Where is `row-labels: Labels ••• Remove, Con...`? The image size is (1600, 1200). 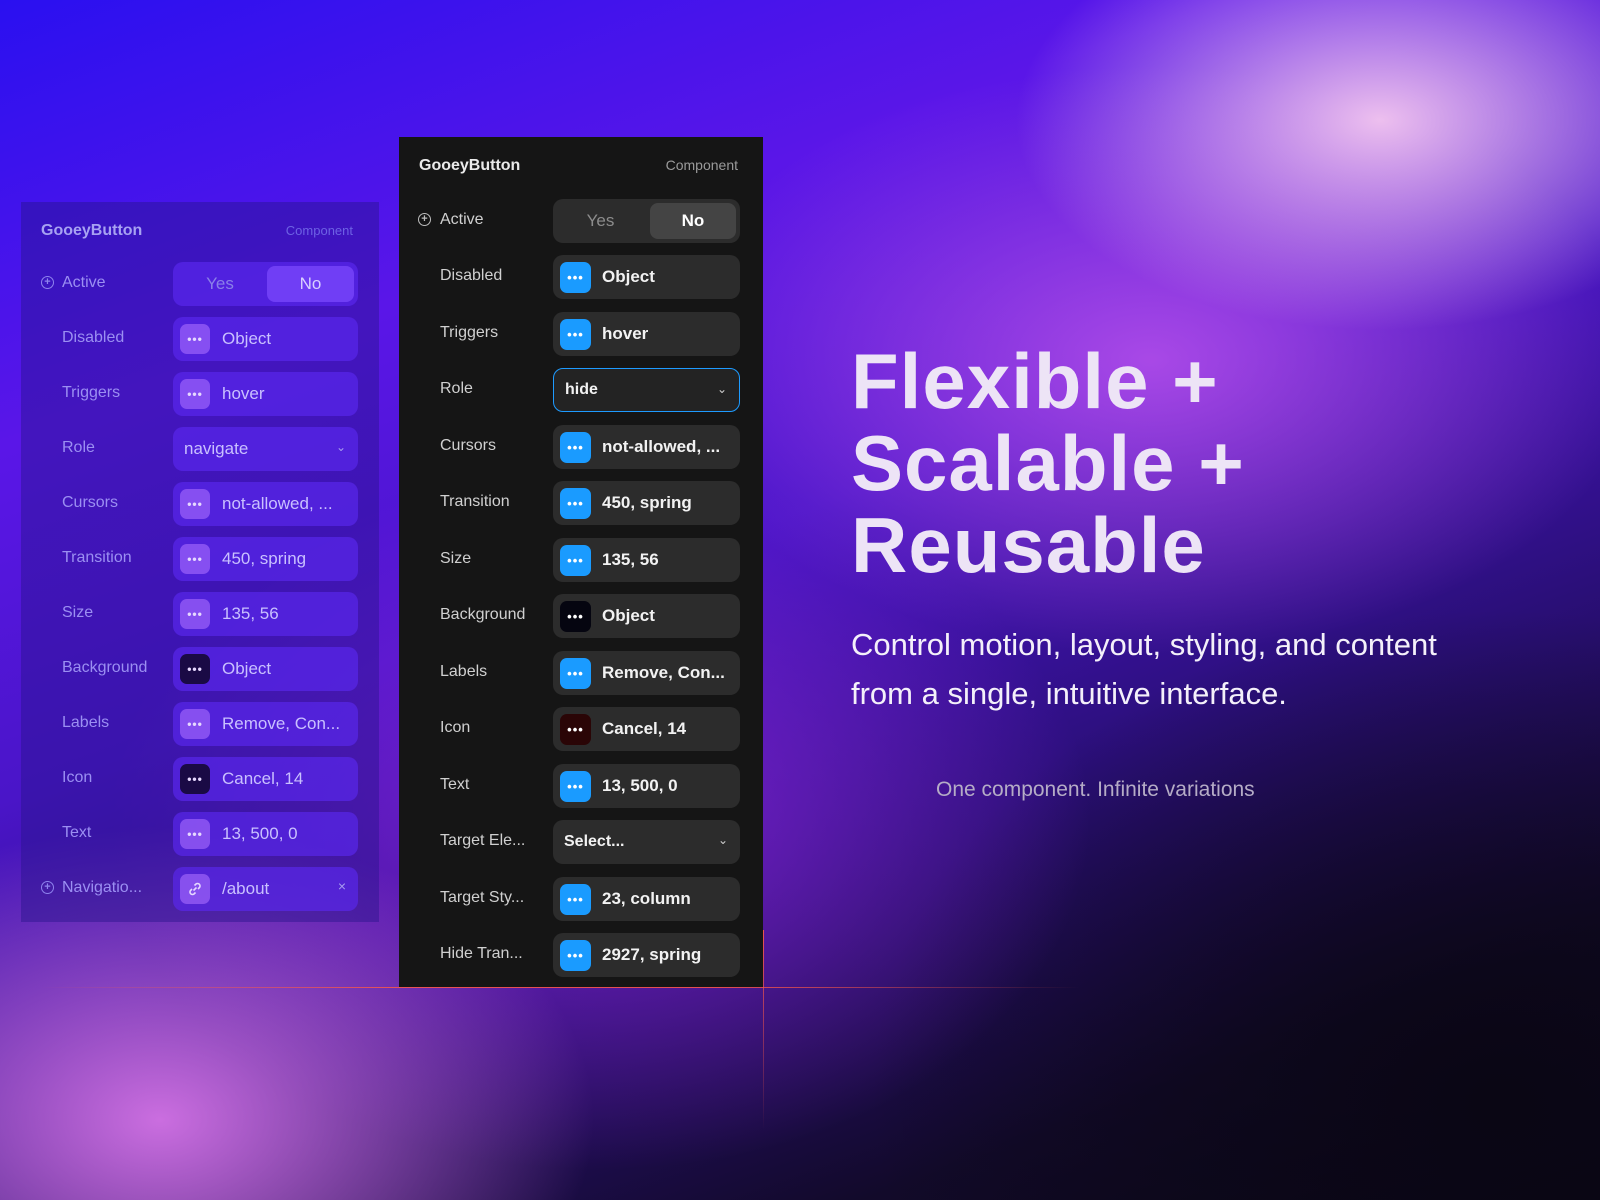
row-labels: Labels ••• Remove, Con... is located at coordinates (581, 673).